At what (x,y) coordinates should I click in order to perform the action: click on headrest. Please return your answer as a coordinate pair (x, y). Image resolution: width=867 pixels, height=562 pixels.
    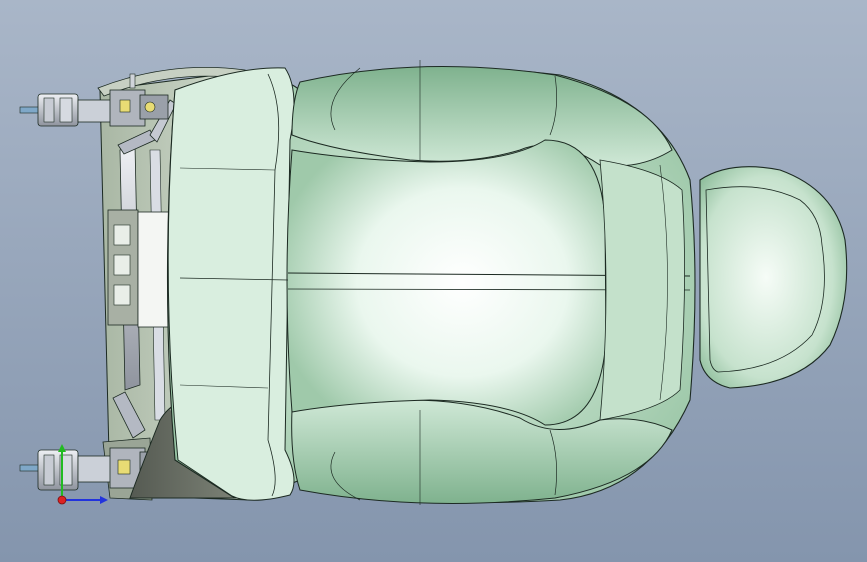
    Looking at the image, I should click on (773, 277).